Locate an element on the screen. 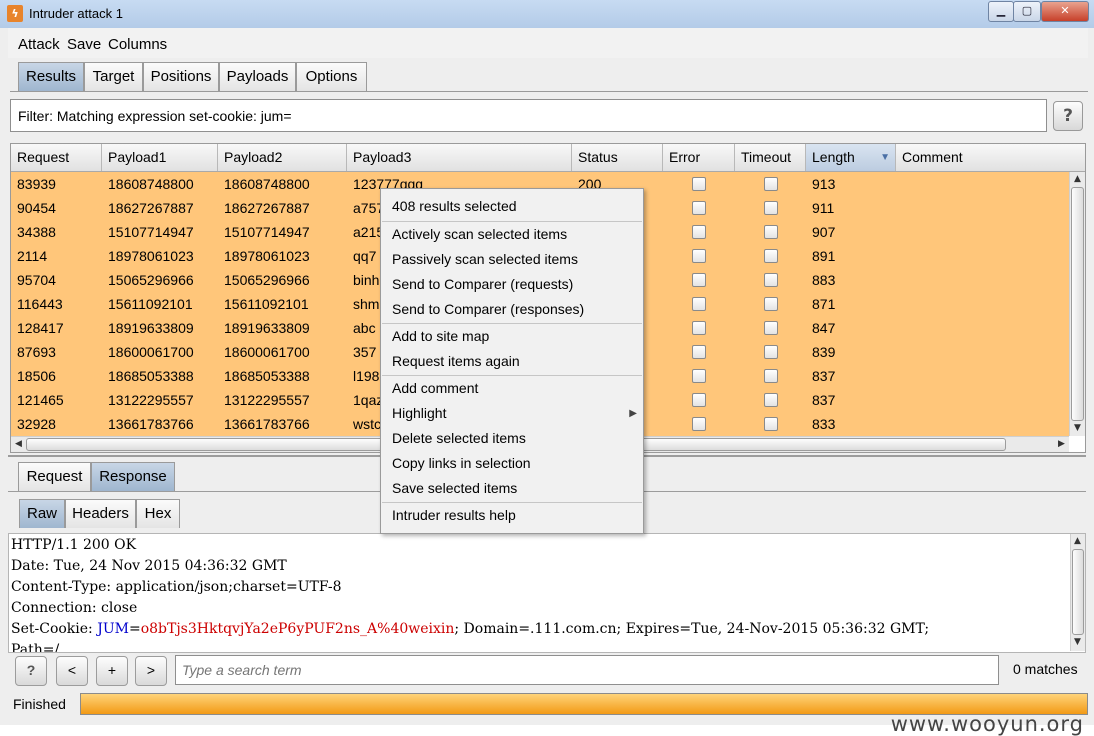 The image size is (1094, 736). col-request: Request is located at coordinates (56, 157).